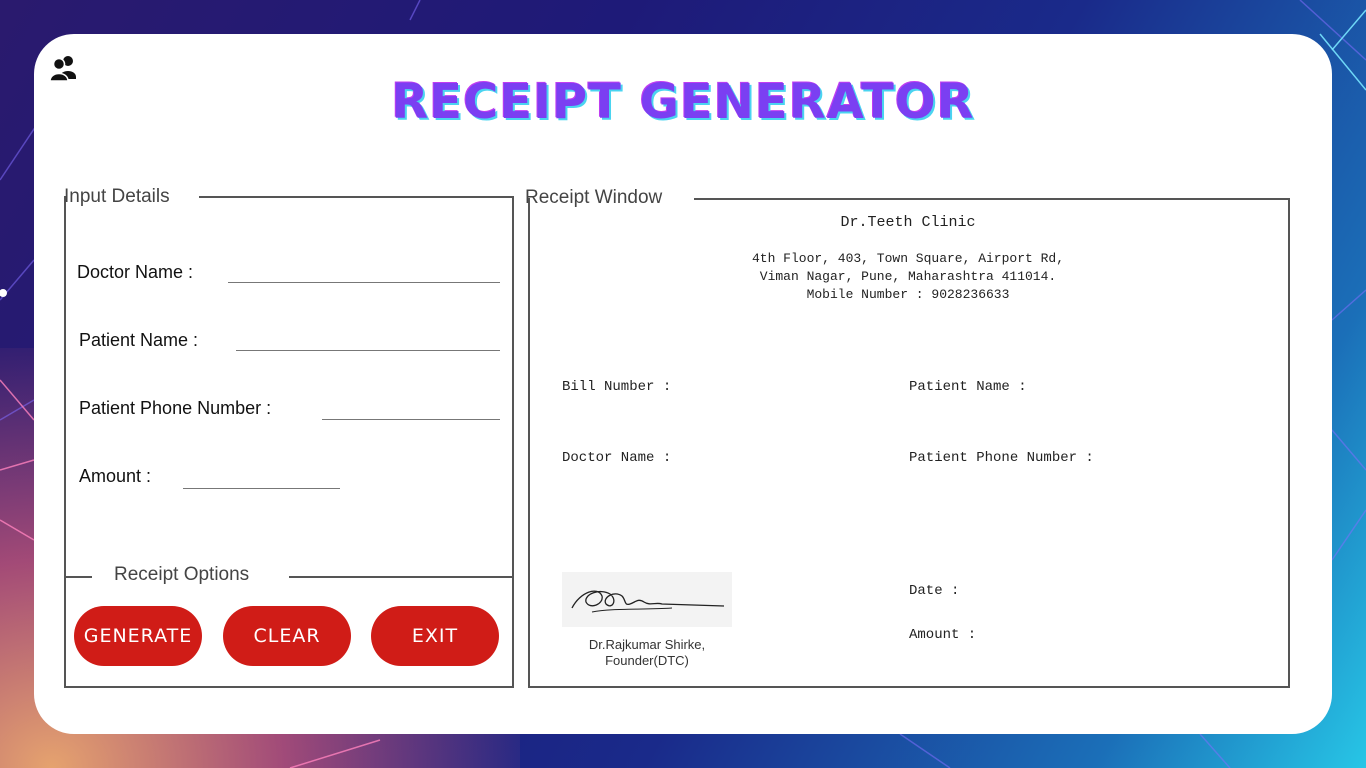 Image resolution: width=1366 pixels, height=768 pixels. What do you see at coordinates (175, 408) in the screenshot?
I see `patient-phone-label: Patient Phone Number :` at bounding box center [175, 408].